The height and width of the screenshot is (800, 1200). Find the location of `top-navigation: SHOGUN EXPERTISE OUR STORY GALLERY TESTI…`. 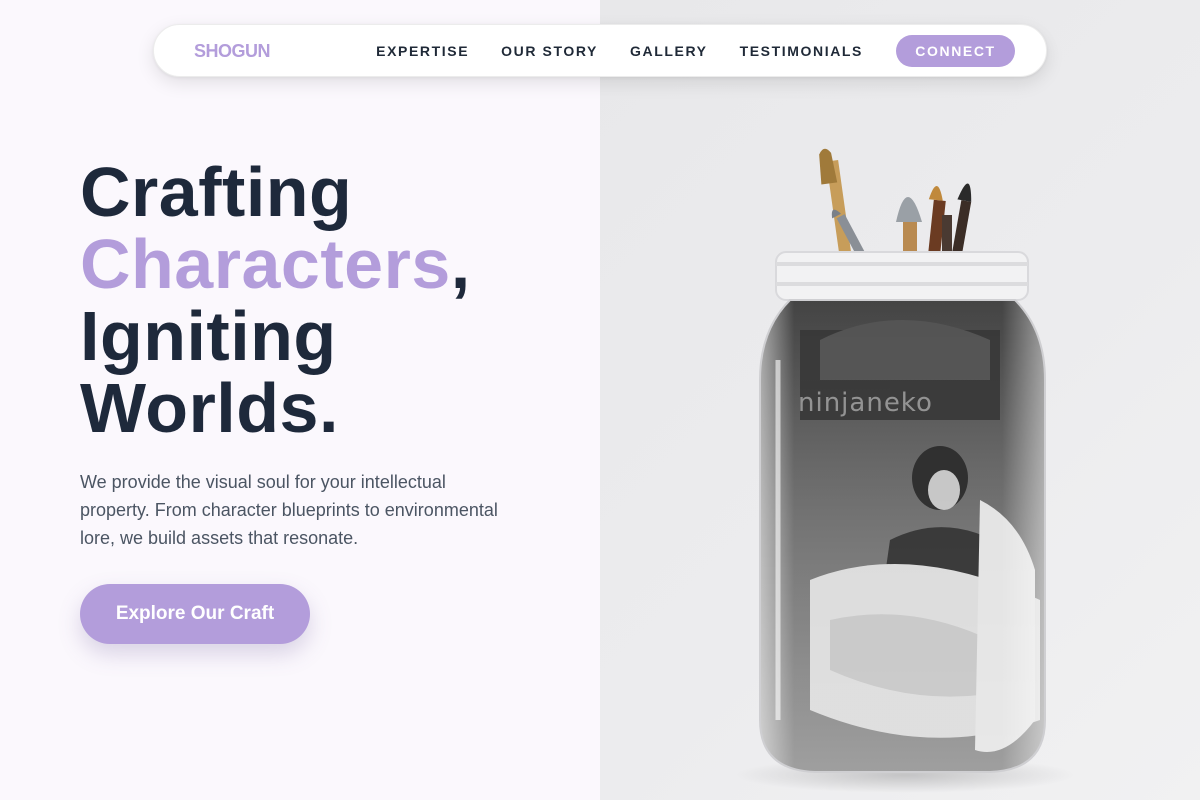

top-navigation: SHOGUN EXPERTISE OUR STORY GALLERY TESTI… is located at coordinates (600, 50).